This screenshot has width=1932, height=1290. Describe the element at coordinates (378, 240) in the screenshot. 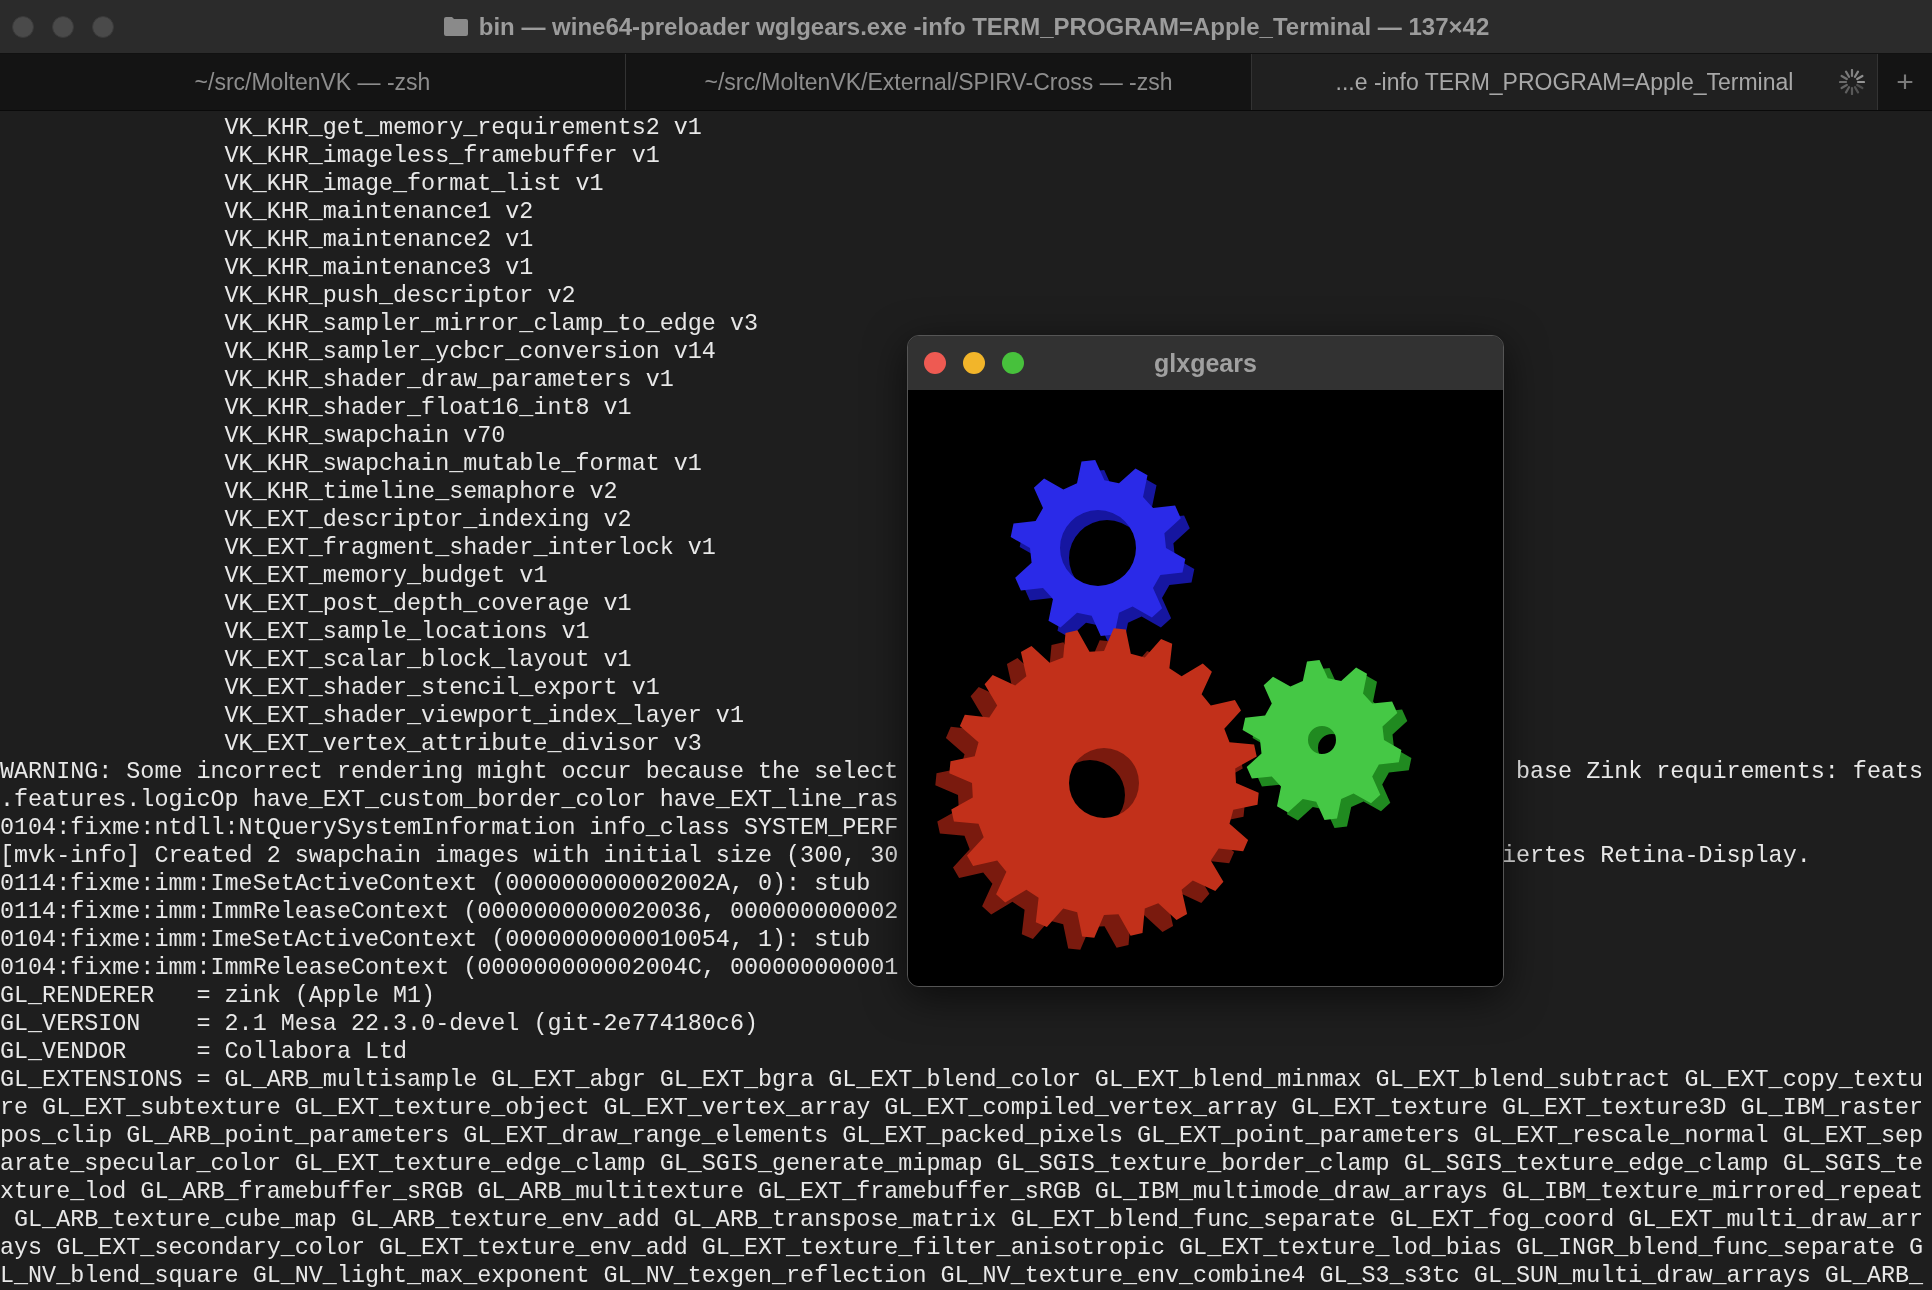

I see `terminal-line: VK_KHR_maintenance2 v1` at that location.